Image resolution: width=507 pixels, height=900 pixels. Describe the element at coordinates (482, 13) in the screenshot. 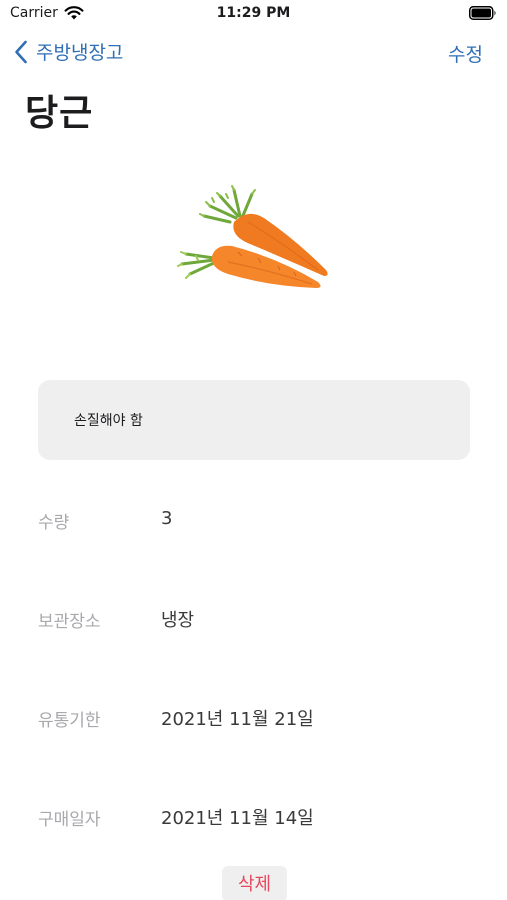

I see `battery-icon` at that location.